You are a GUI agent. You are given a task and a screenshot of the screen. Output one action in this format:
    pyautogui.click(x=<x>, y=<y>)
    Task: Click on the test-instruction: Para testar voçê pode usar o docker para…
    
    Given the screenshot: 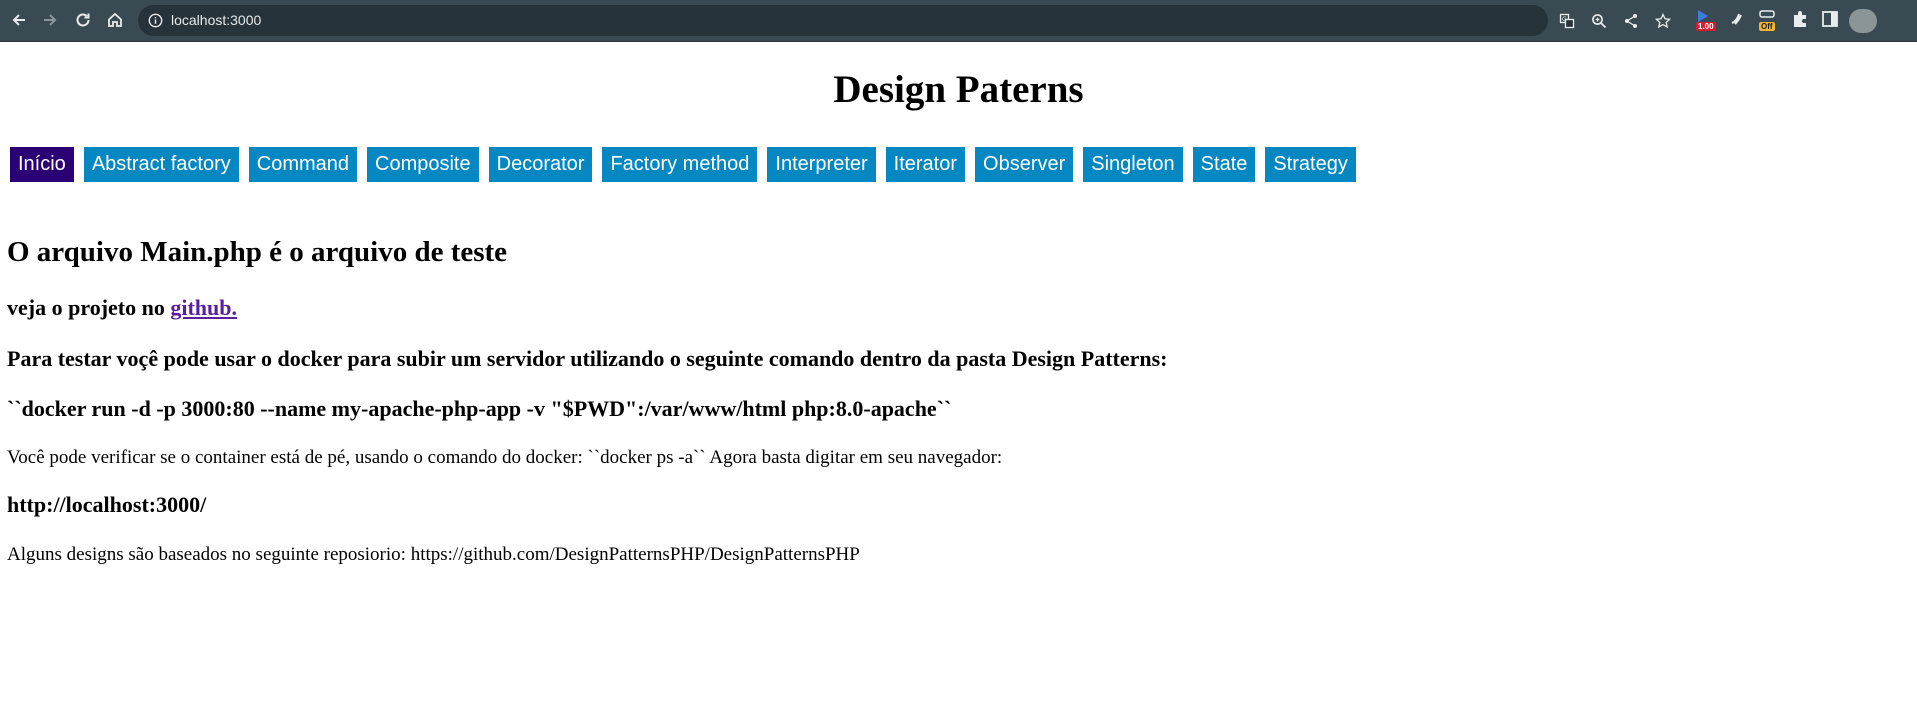 What is the action you would take?
    pyautogui.click(x=587, y=358)
    